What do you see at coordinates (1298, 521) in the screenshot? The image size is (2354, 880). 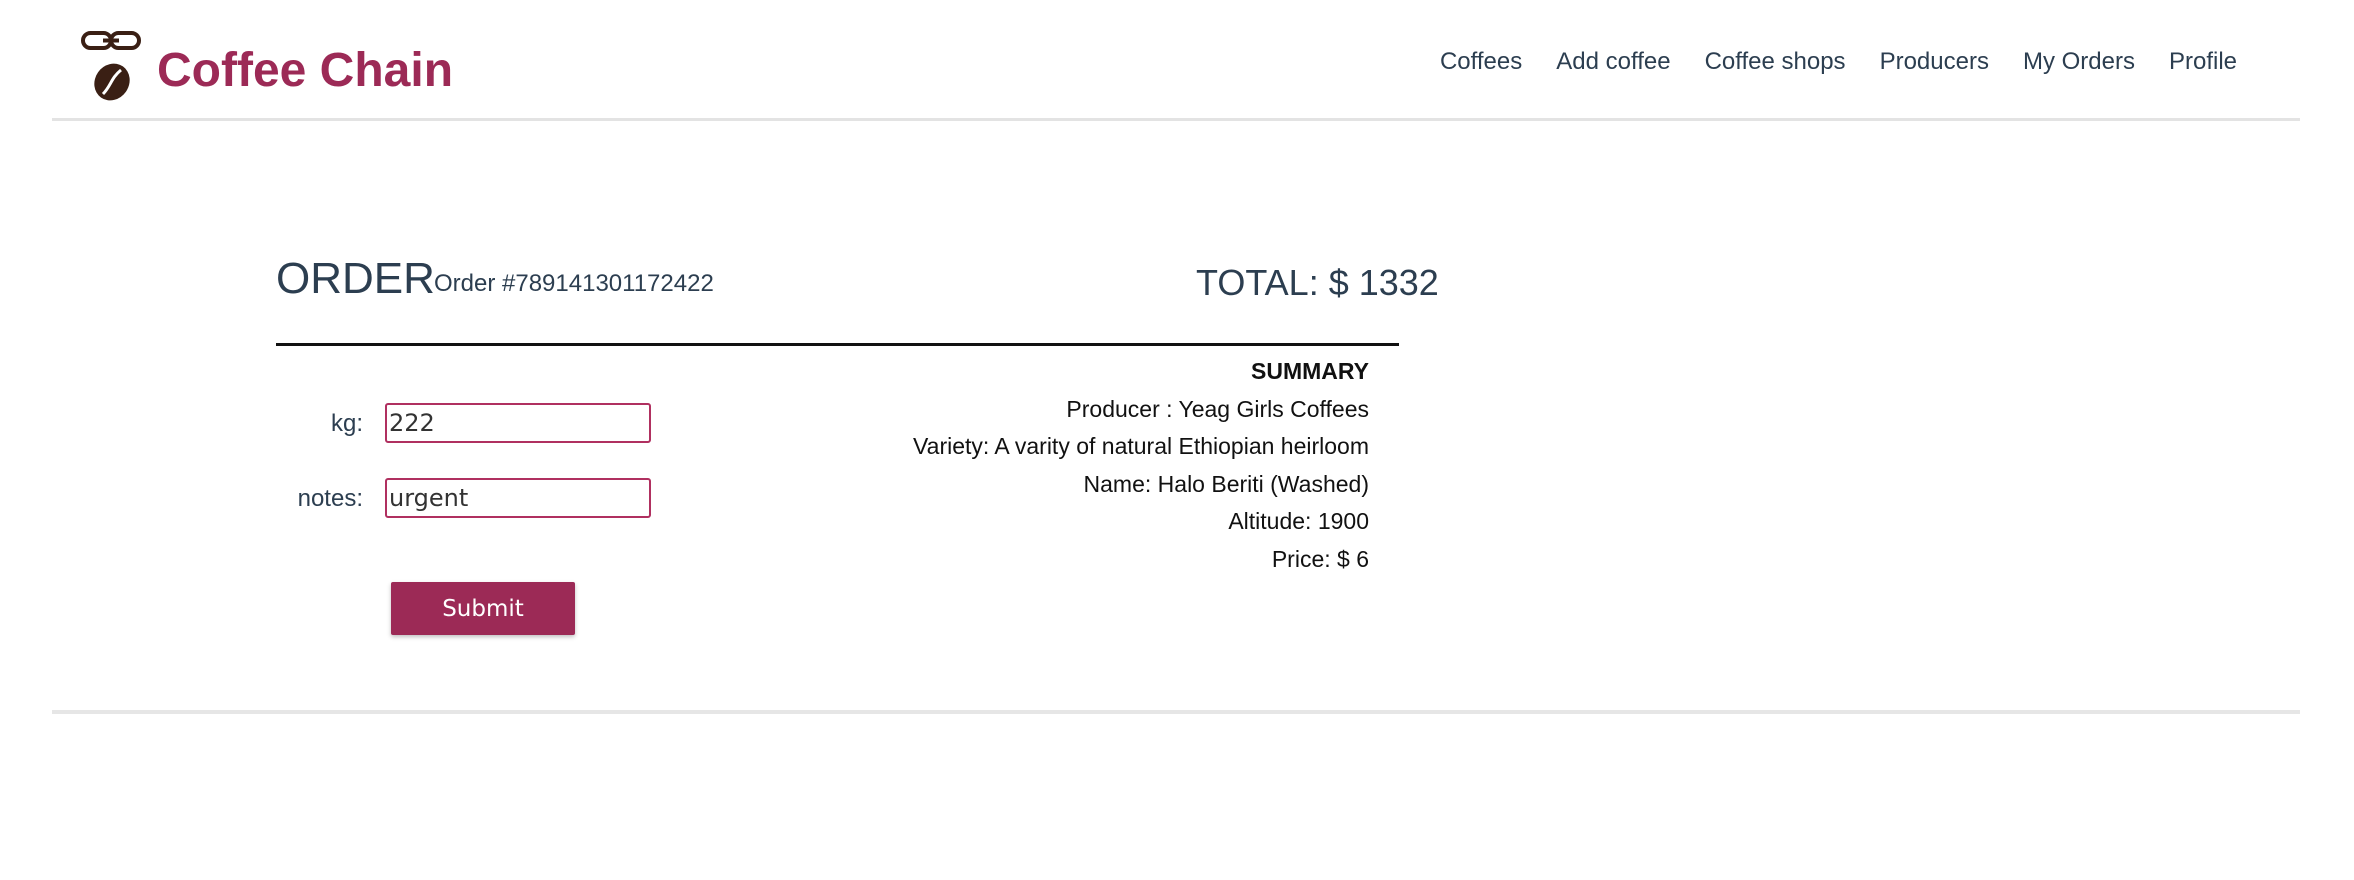 I see `summary-altitude: Altitude: 1900` at bounding box center [1298, 521].